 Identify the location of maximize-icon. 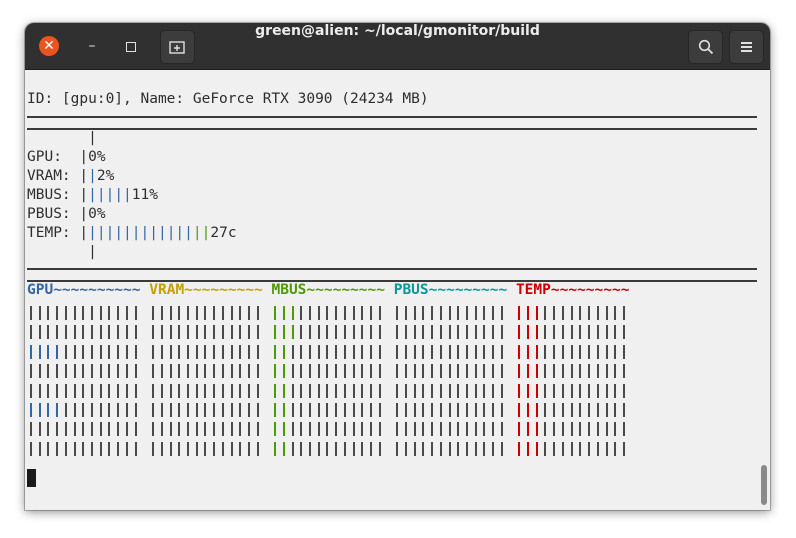
(131, 47).